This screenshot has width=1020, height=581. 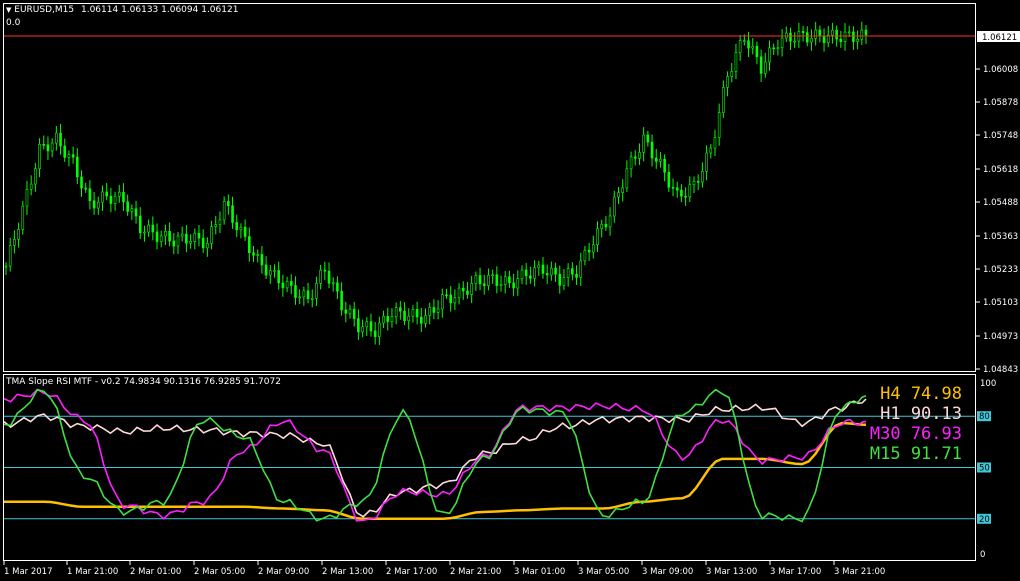 I want to click on time-tick-label: 1 Mar 2017, so click(x=28, y=572).